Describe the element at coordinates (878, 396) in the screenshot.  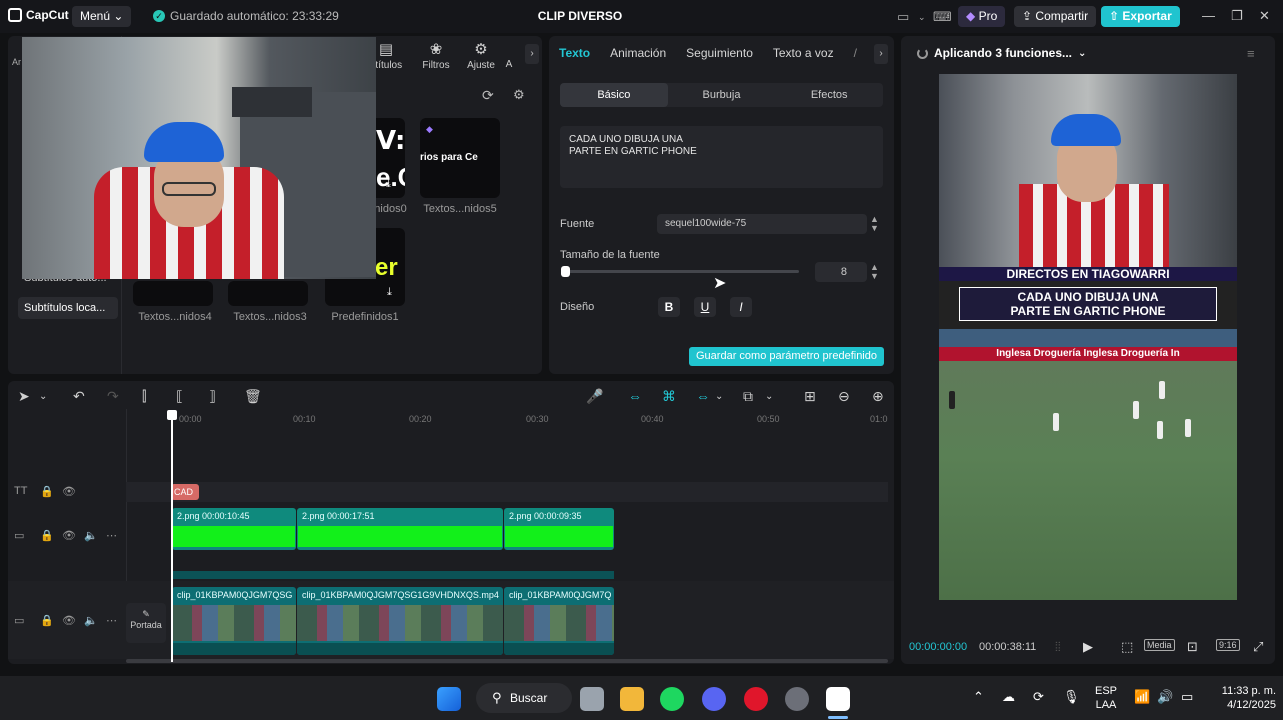
I see `zoom-in-icon: ⊕` at that location.